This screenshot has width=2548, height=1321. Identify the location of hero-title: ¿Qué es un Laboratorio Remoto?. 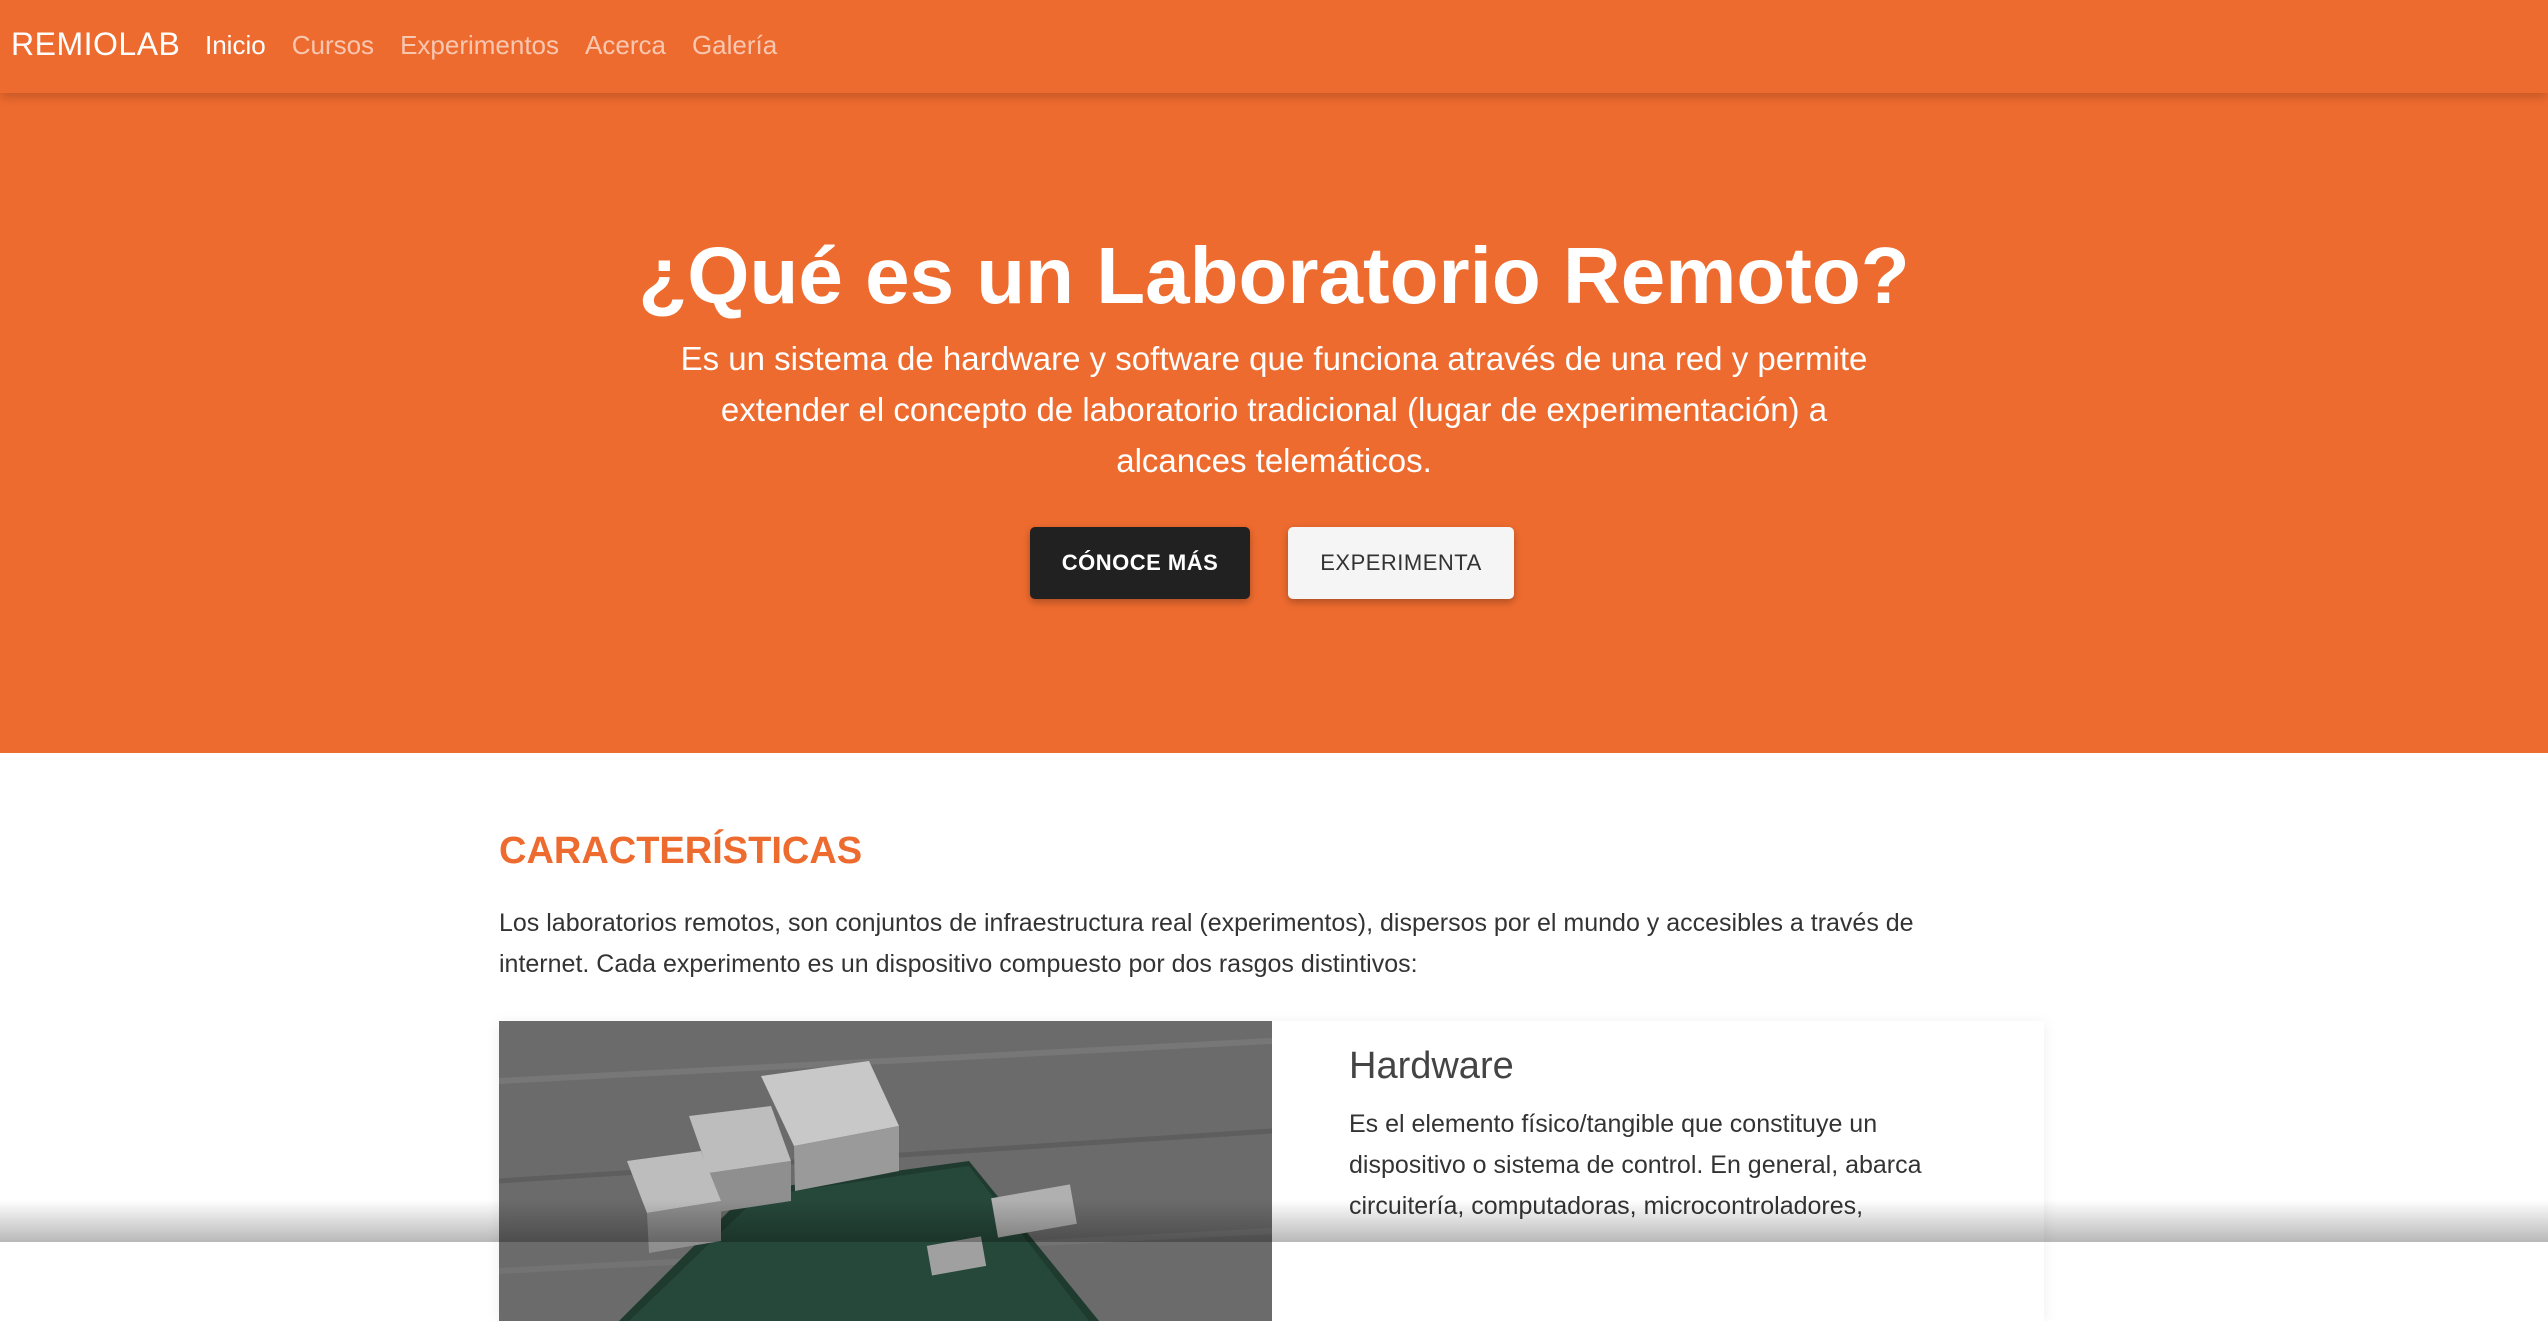
(1274, 275).